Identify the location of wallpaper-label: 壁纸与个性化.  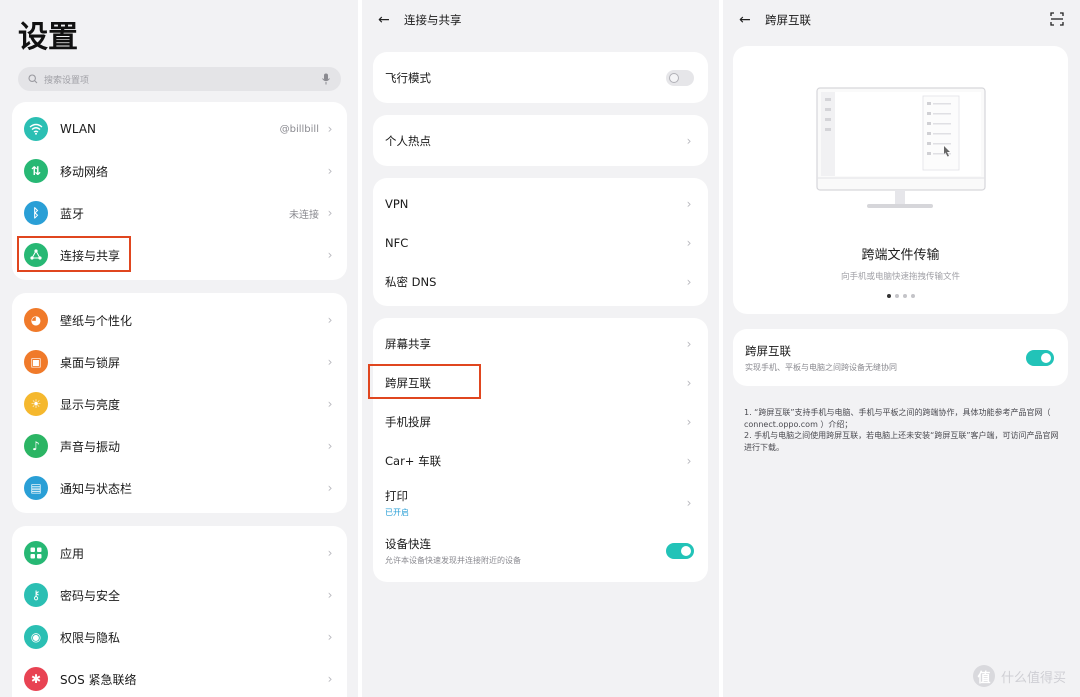
(96, 320).